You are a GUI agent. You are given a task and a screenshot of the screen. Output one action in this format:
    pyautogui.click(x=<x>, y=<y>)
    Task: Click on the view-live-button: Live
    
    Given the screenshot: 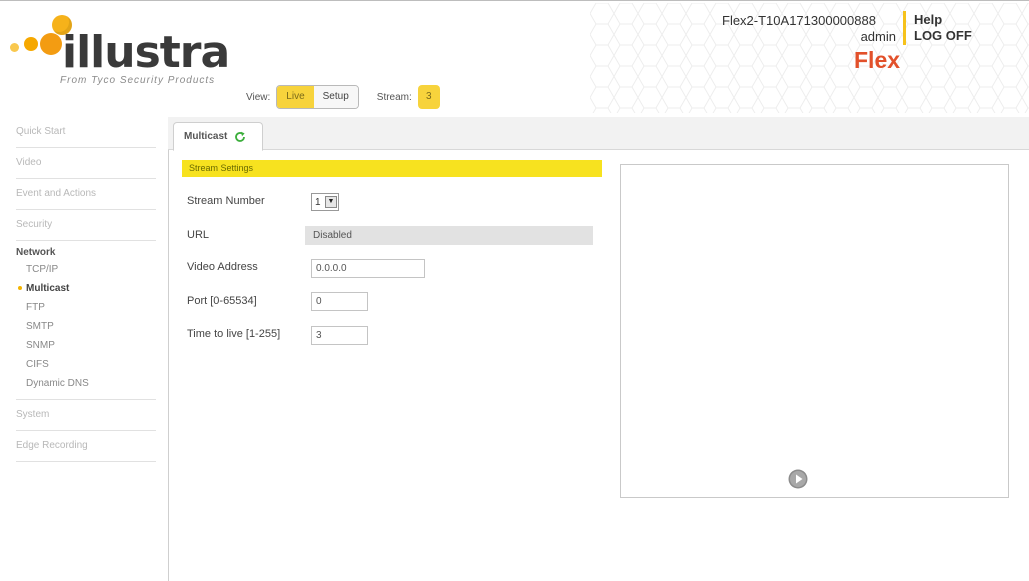 What is the action you would take?
    pyautogui.click(x=295, y=97)
    